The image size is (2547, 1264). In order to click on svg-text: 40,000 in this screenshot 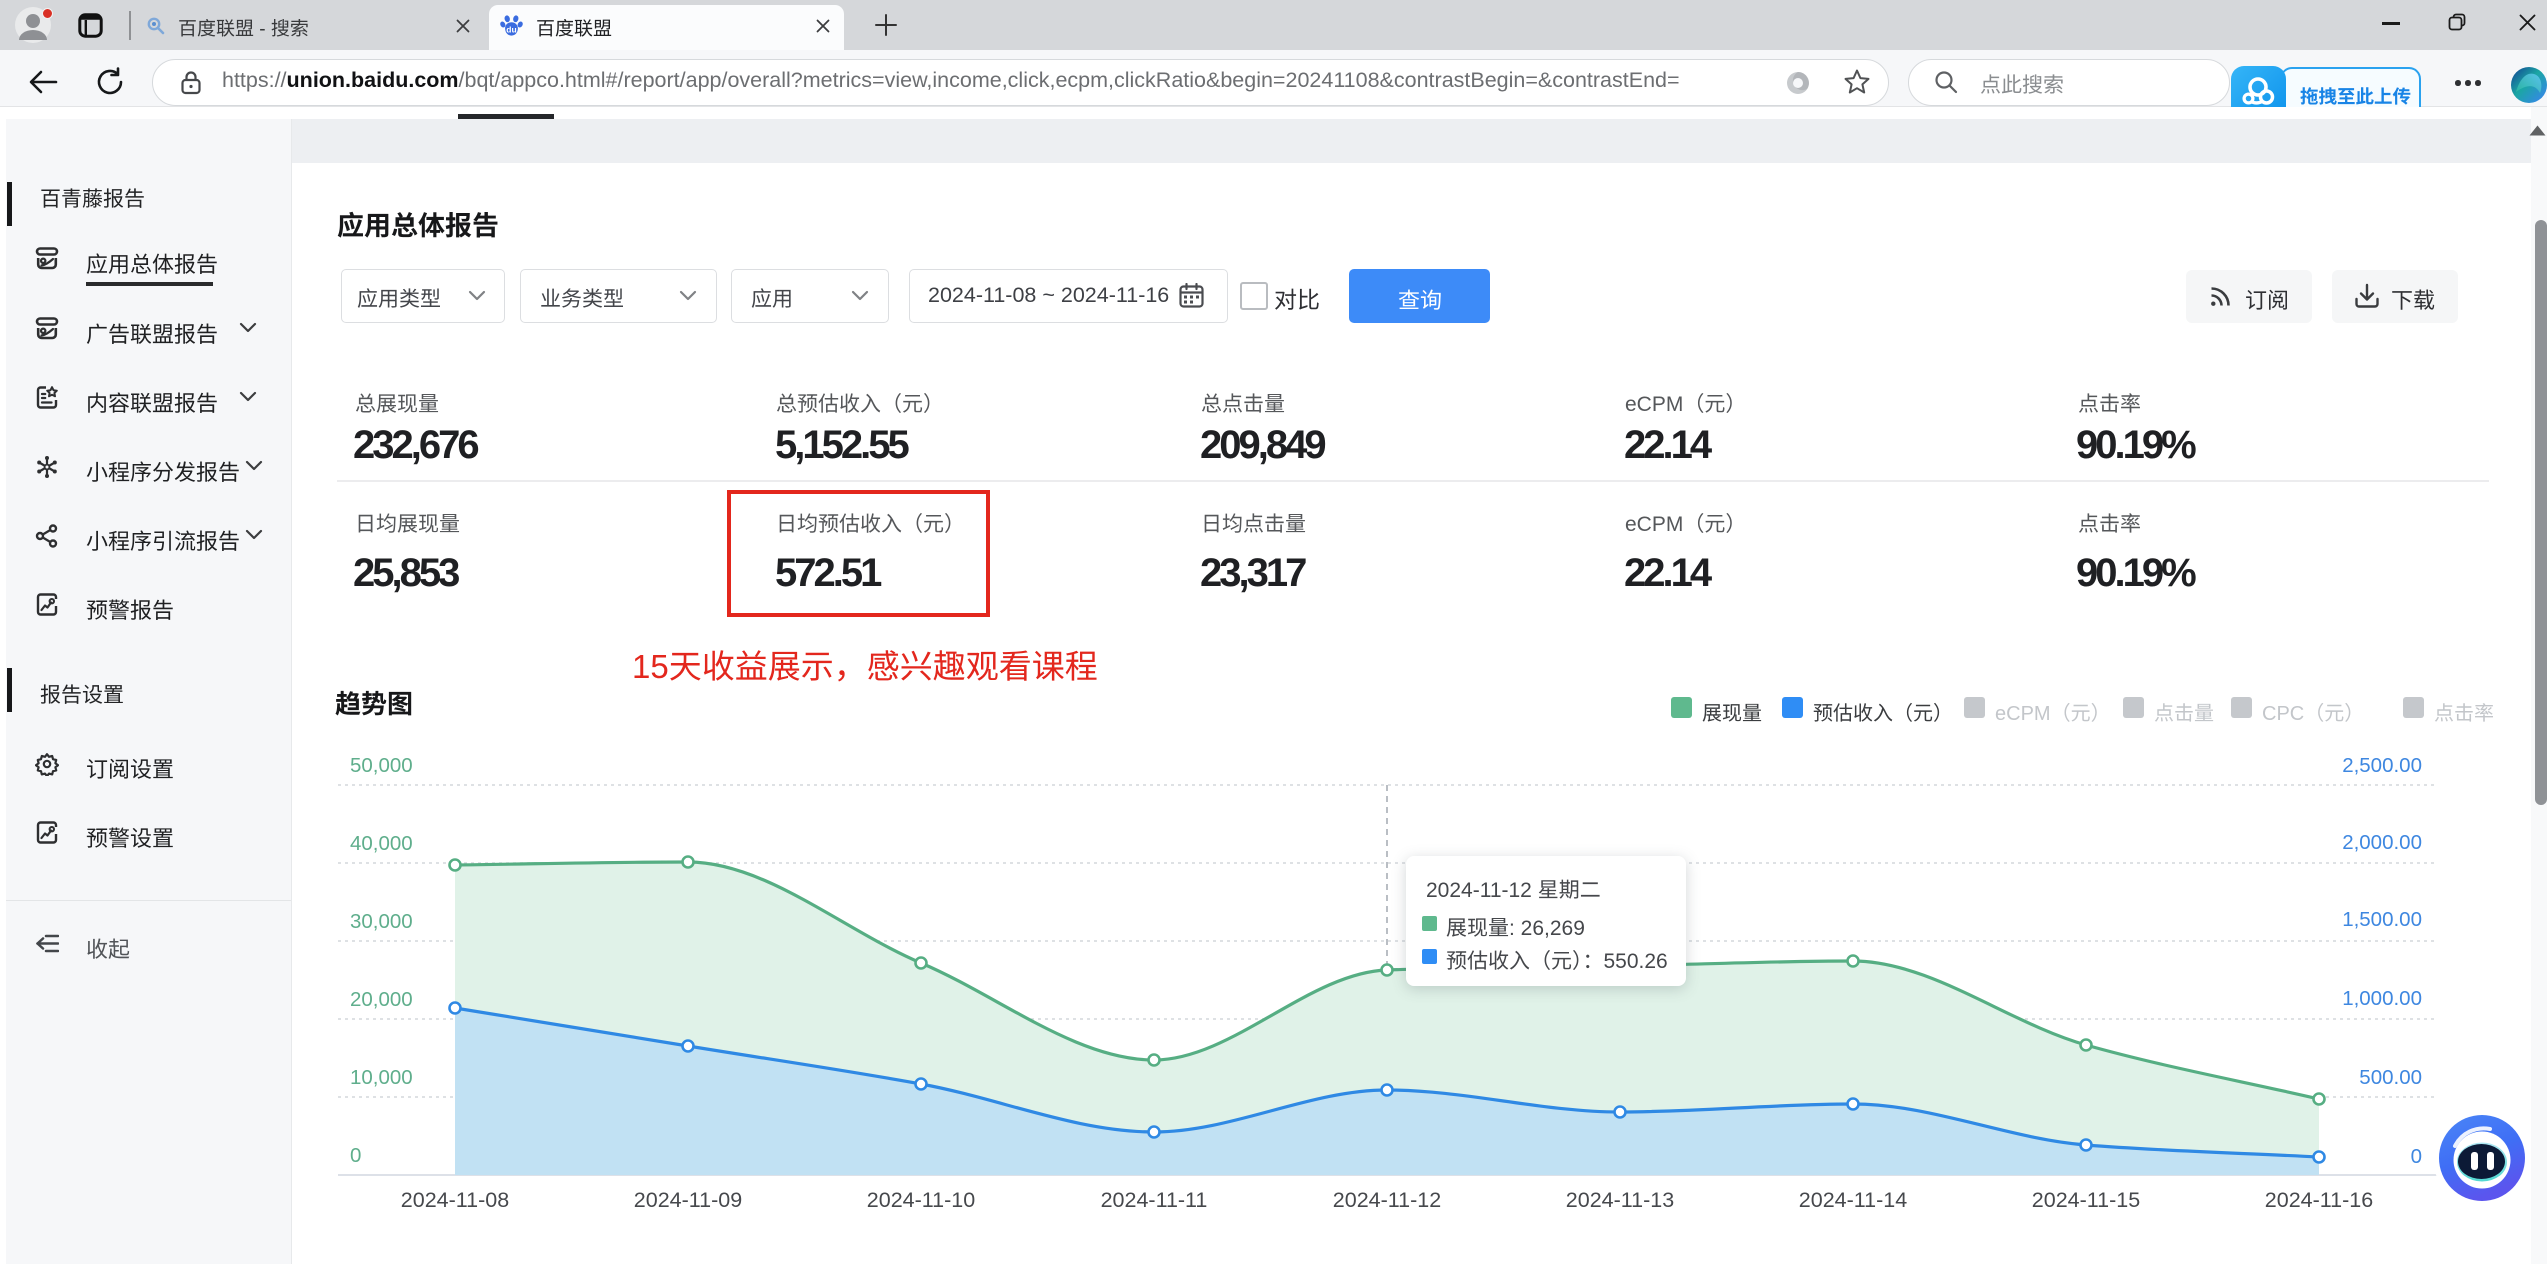, I will do `click(381, 843)`.